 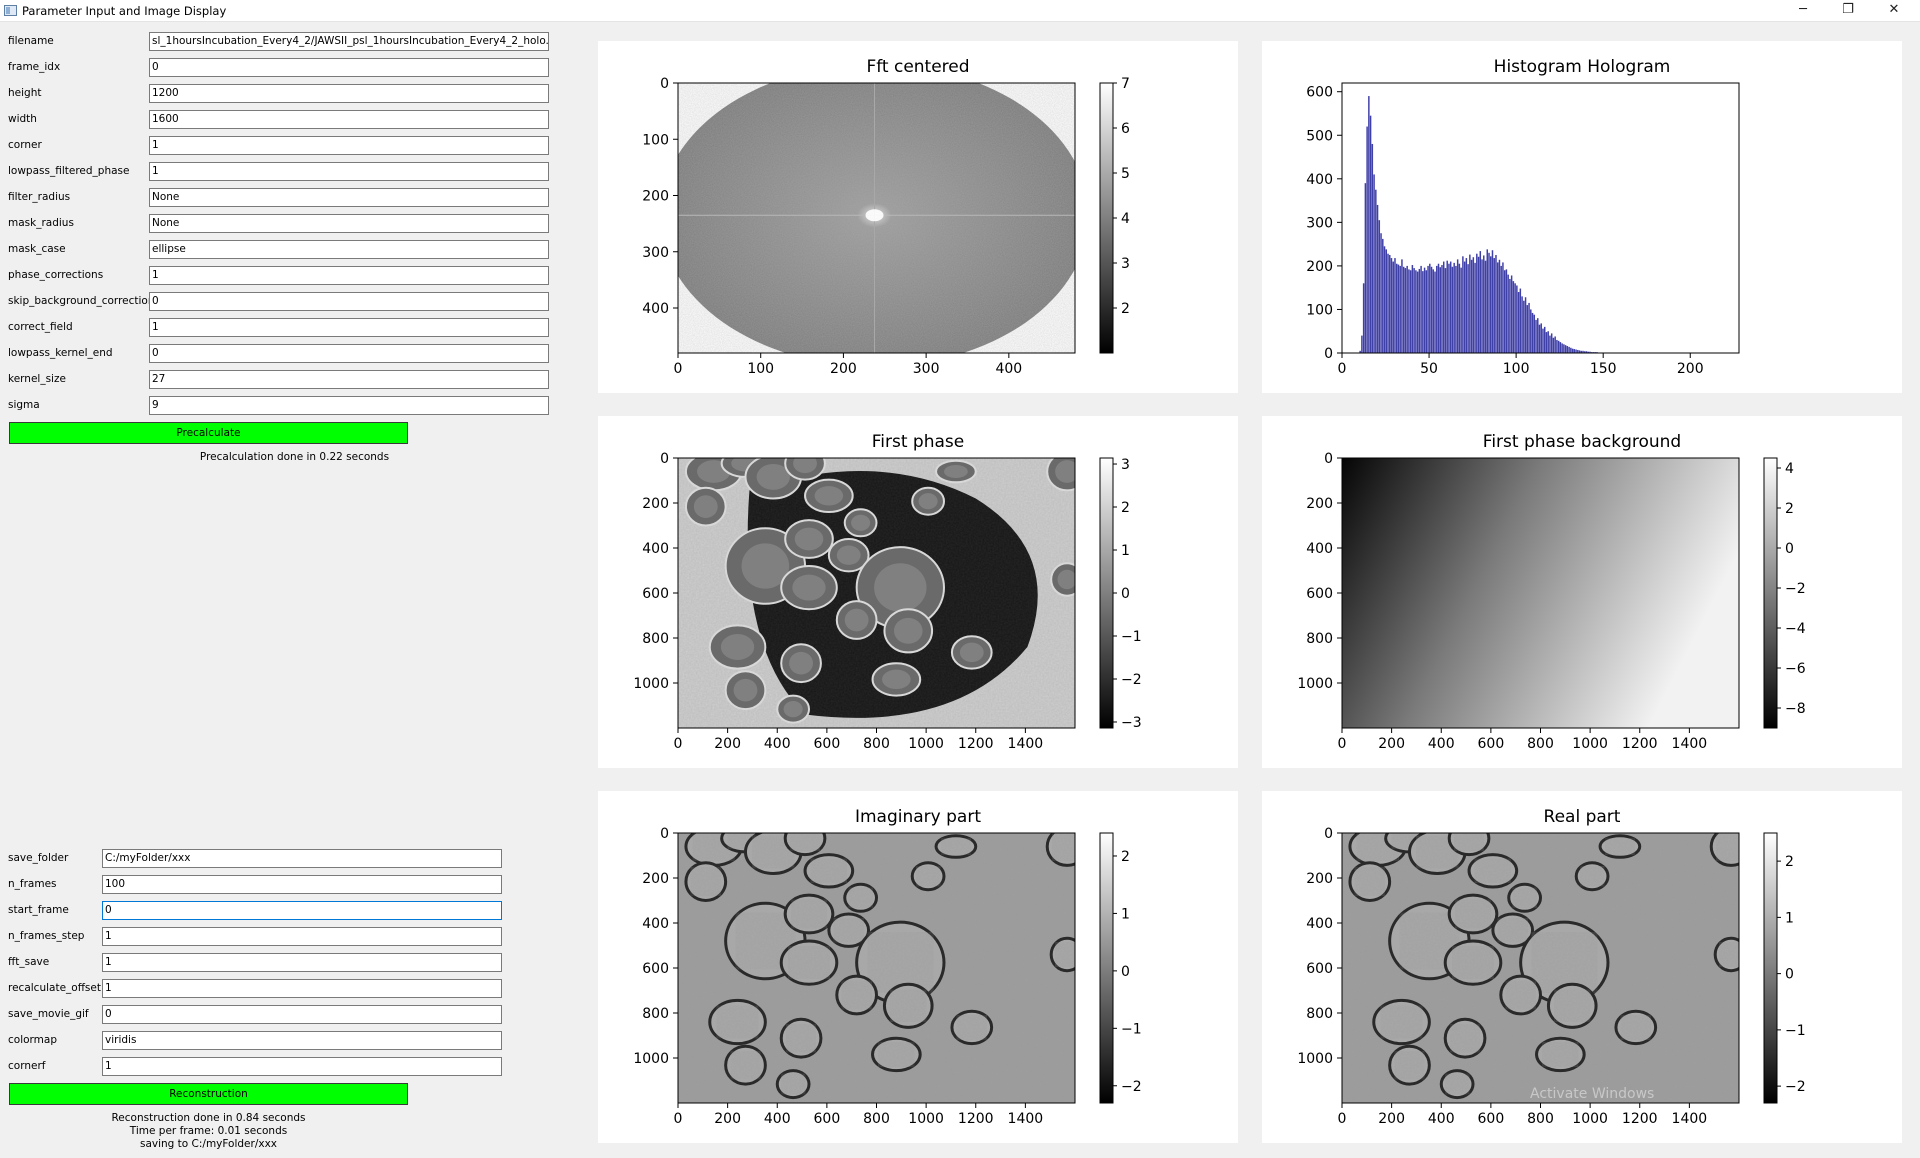 I want to click on x-tick-label: 1000, so click(x=1590, y=1119).